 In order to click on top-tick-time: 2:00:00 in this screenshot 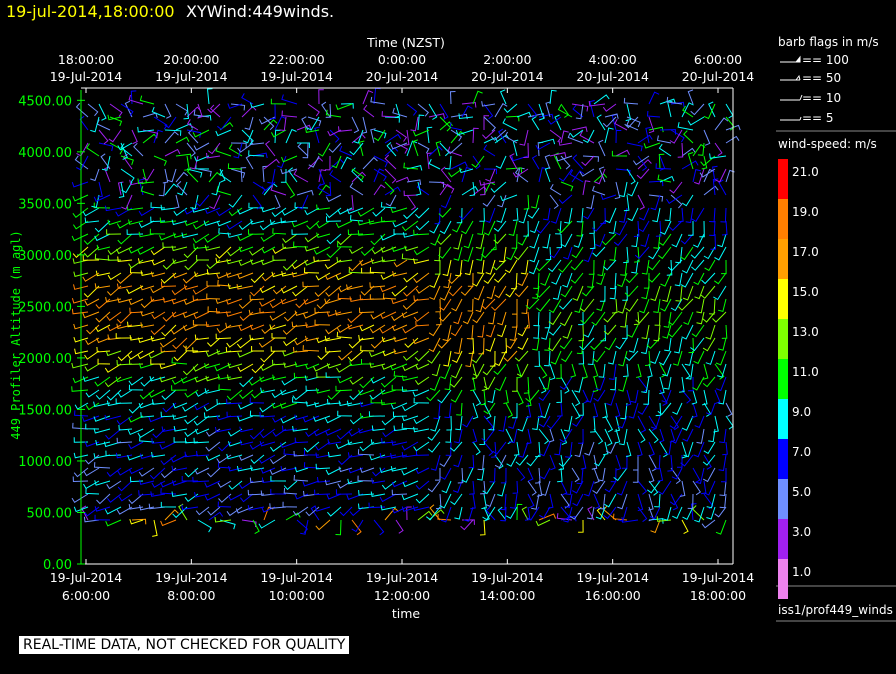, I will do `click(507, 59)`.